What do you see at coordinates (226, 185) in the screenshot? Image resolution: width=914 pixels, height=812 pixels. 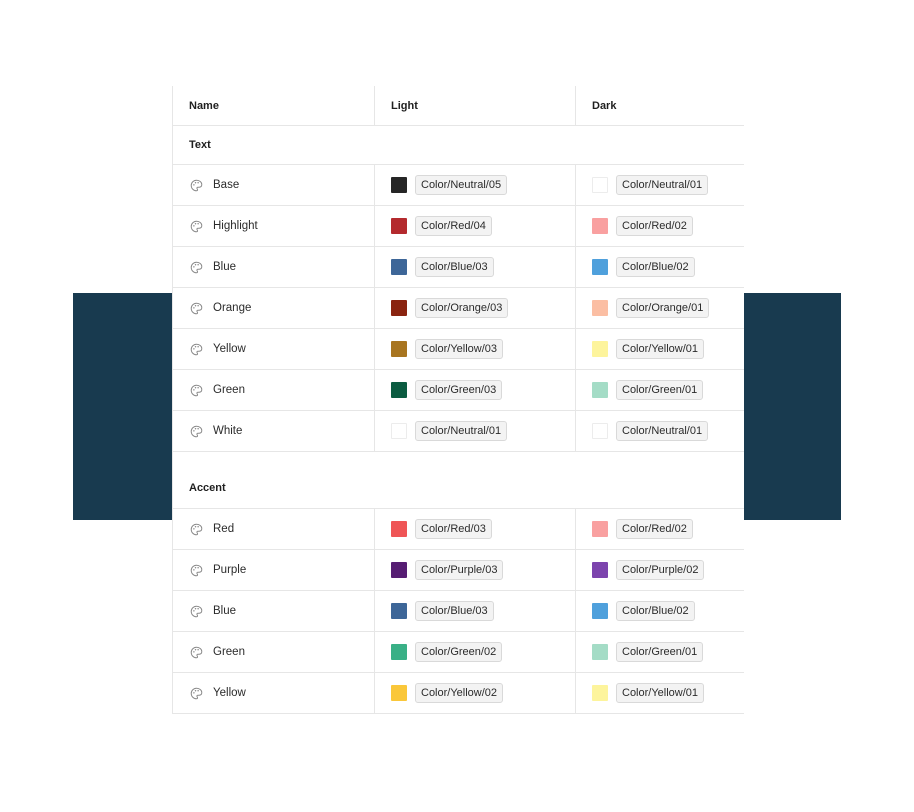 I see `color-name: Base` at bounding box center [226, 185].